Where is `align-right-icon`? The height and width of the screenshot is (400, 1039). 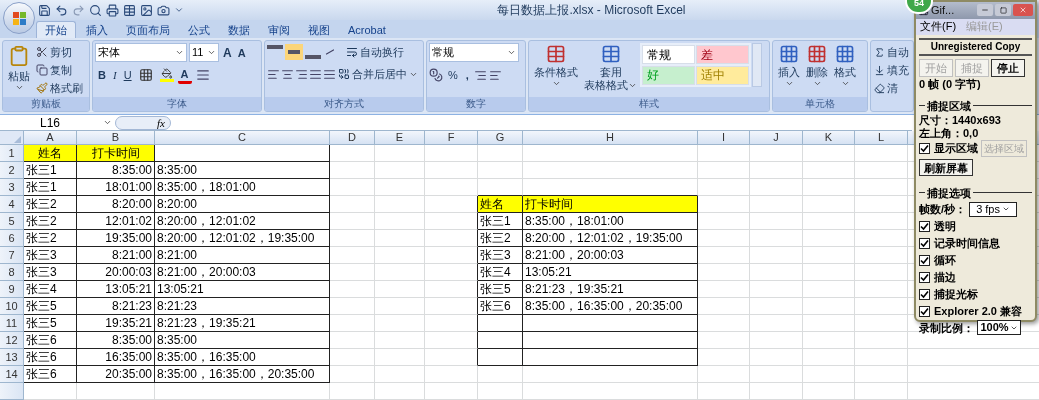
align-right-icon is located at coordinates (301, 74).